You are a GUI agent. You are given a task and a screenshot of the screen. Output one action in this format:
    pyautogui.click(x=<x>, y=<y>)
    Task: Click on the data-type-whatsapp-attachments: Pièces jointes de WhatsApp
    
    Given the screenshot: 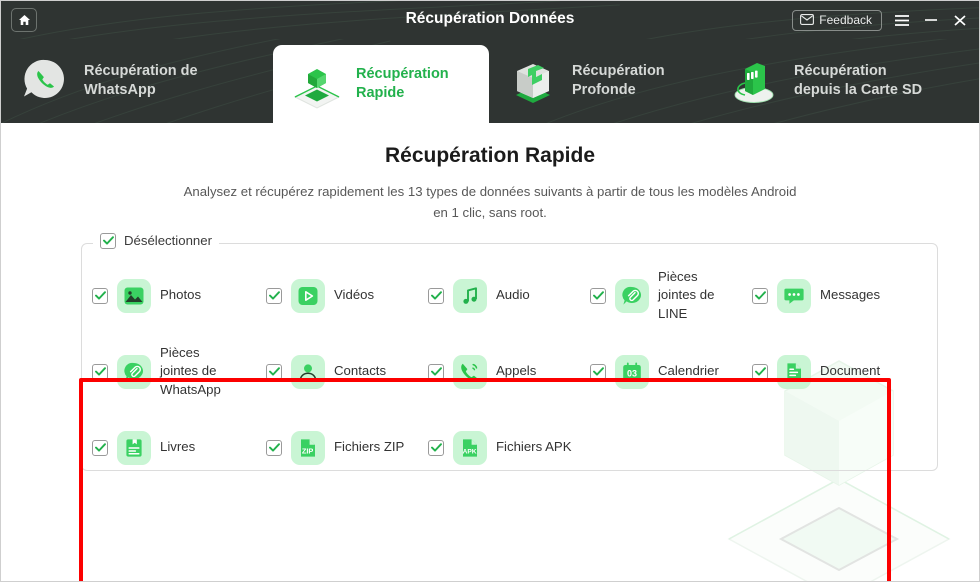 What is the action you would take?
    pyautogui.click(x=179, y=372)
    